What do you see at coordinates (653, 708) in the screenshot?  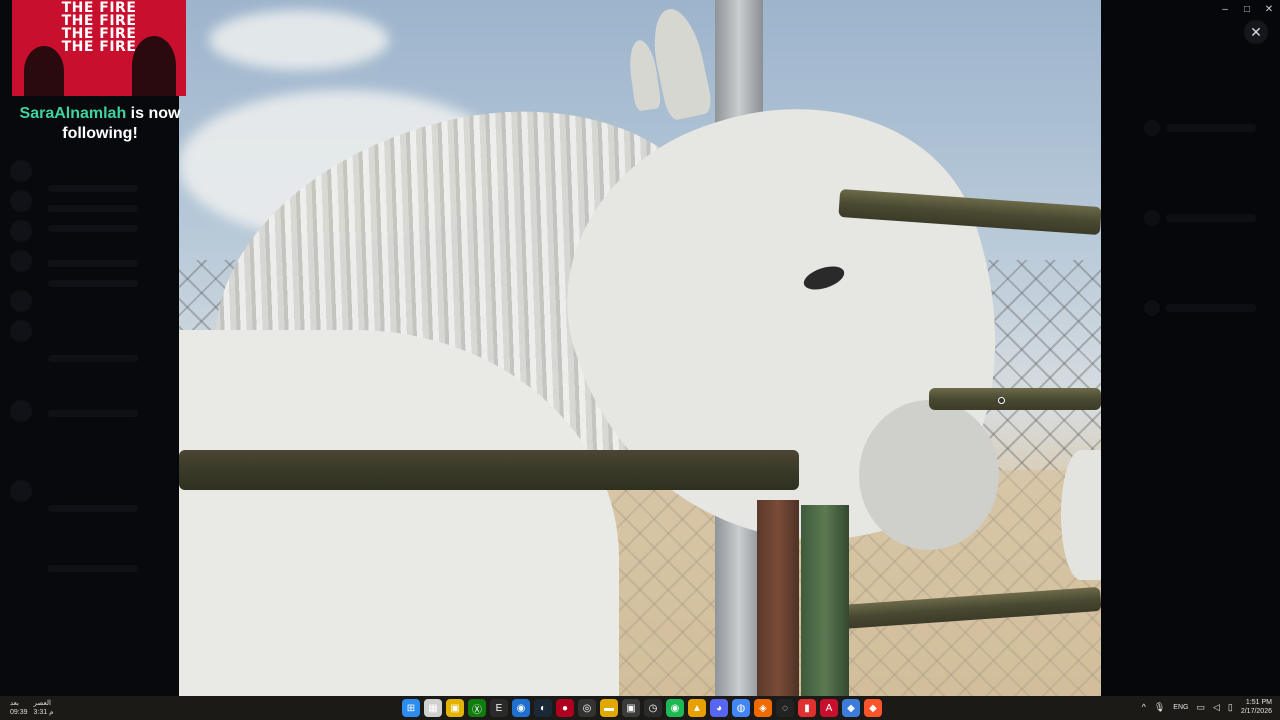 I see `clock-app-icon: ◷` at bounding box center [653, 708].